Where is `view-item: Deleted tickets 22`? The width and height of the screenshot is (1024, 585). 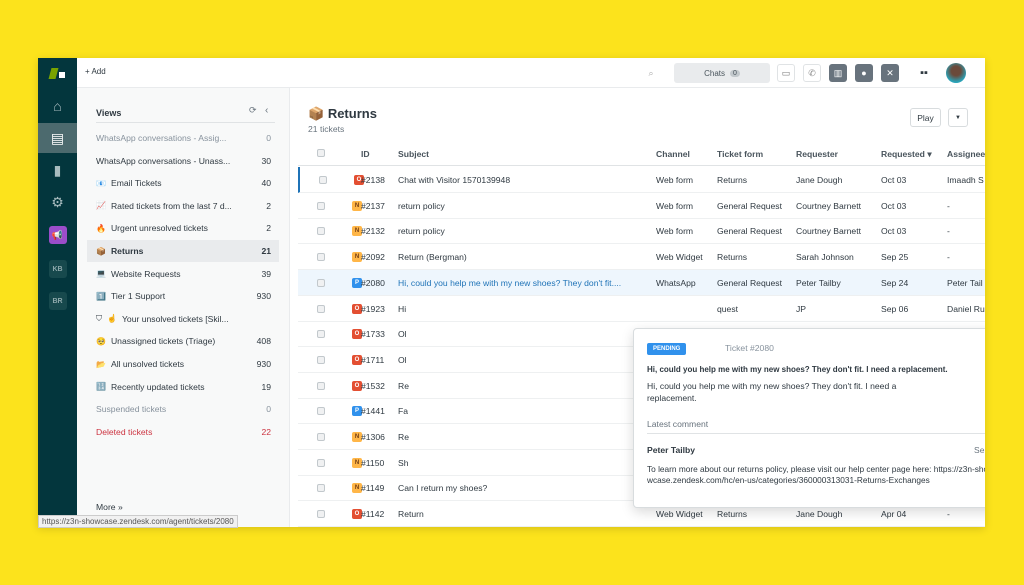 view-item: Deleted tickets 22 is located at coordinates (183, 432).